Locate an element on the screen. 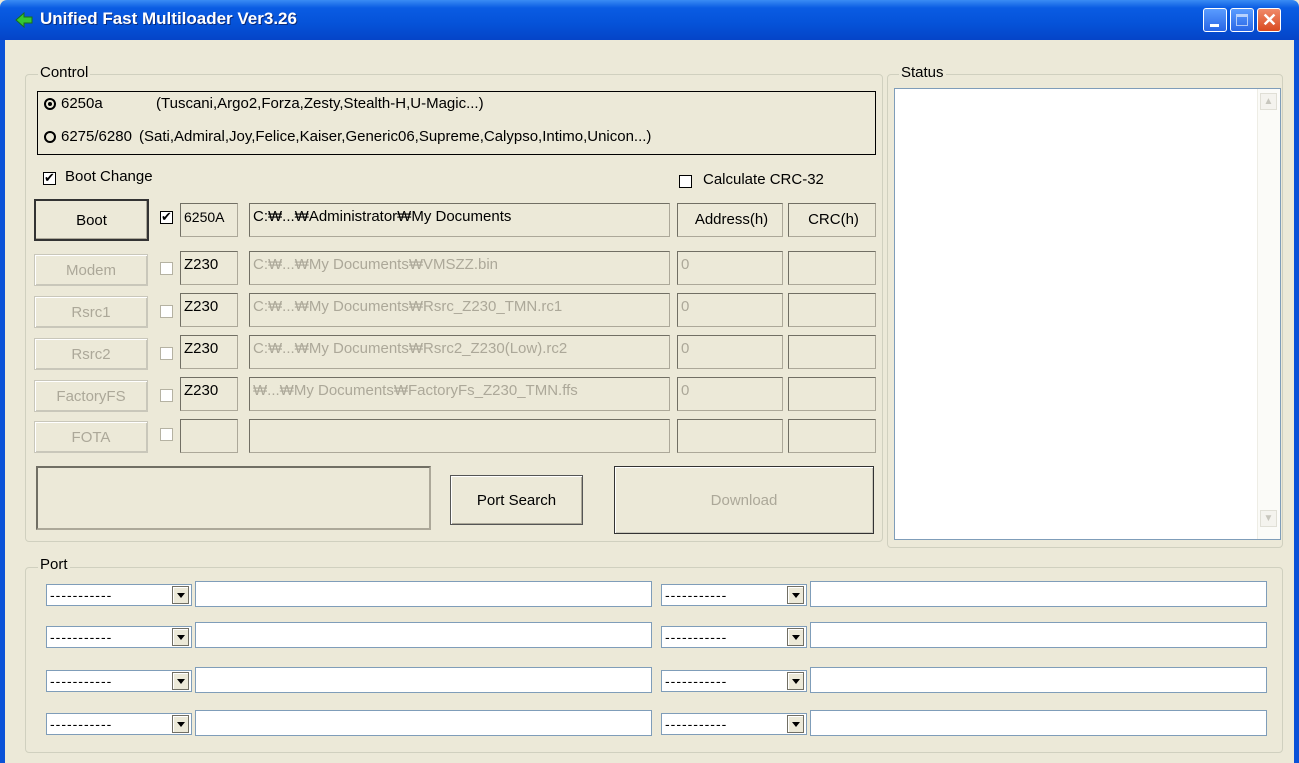 The height and width of the screenshot is (763, 1299). factoryfs-crc-field is located at coordinates (832, 394).